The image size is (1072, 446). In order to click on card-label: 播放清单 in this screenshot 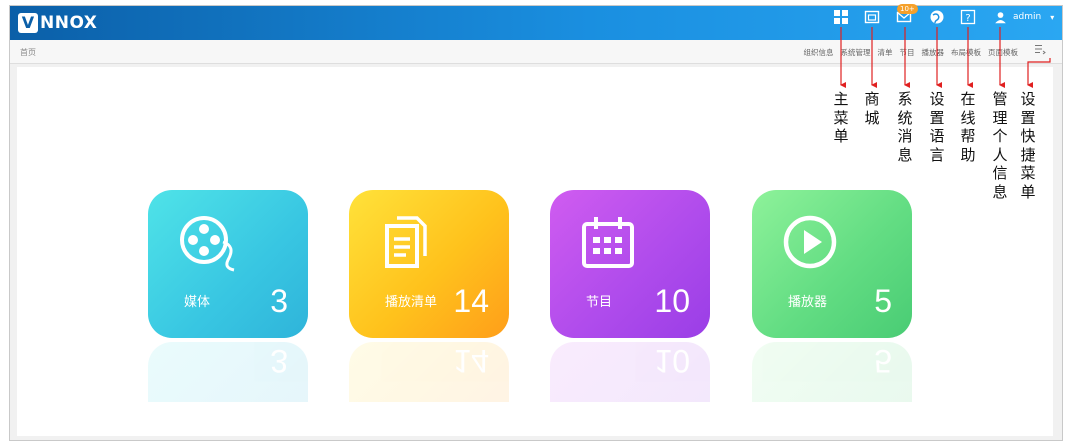, I will do `click(411, 302)`.